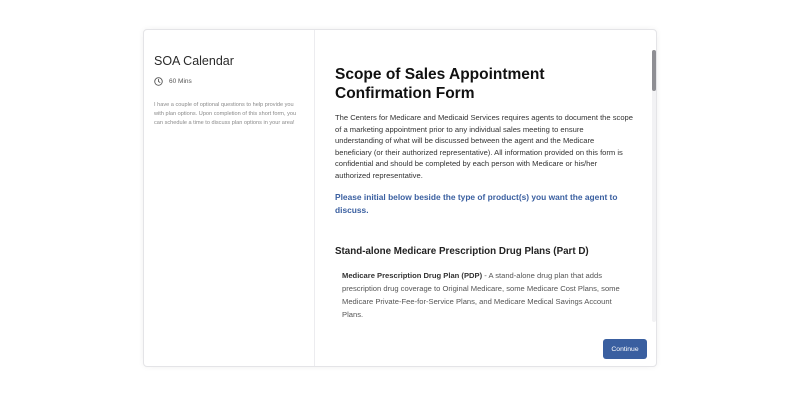 Image resolution: width=800 pixels, height=400 pixels. Describe the element at coordinates (180, 81) in the screenshot. I see `duration-label: 60 Mins` at that location.